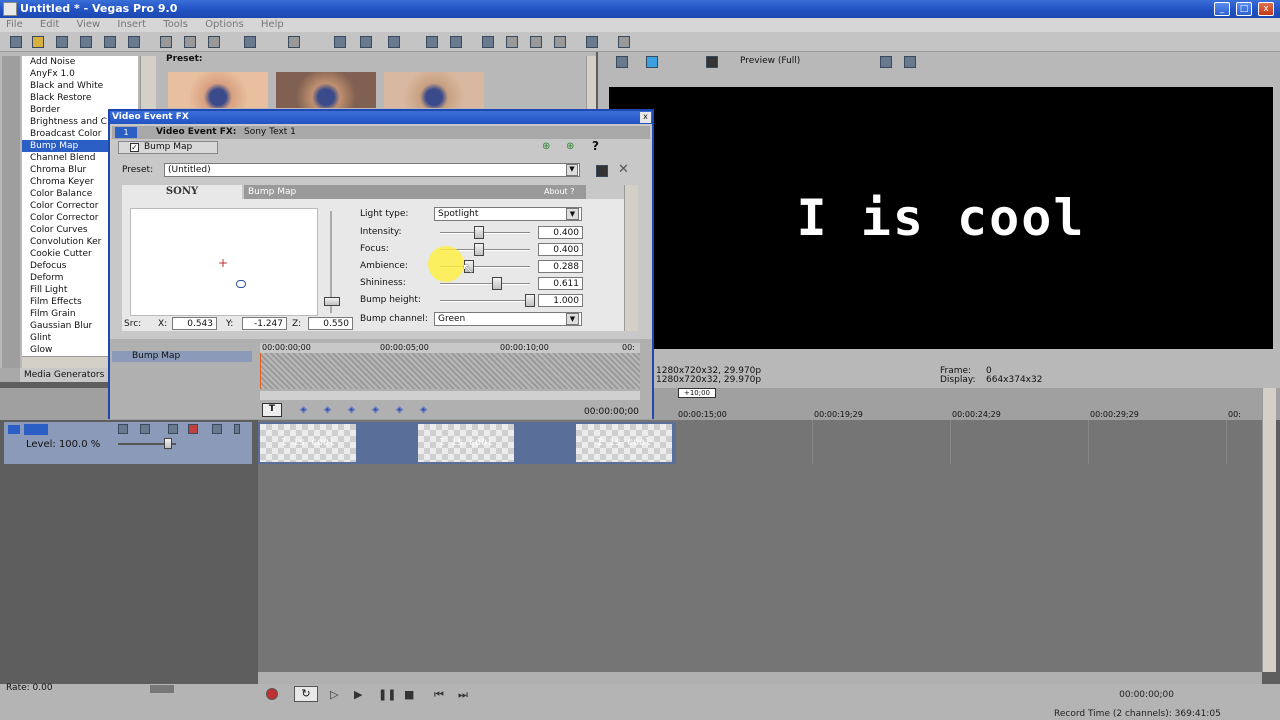 This screenshot has height=720, width=1280. Describe the element at coordinates (439, 695) in the screenshot. I see `go-to-start-icon: ⏮` at that location.